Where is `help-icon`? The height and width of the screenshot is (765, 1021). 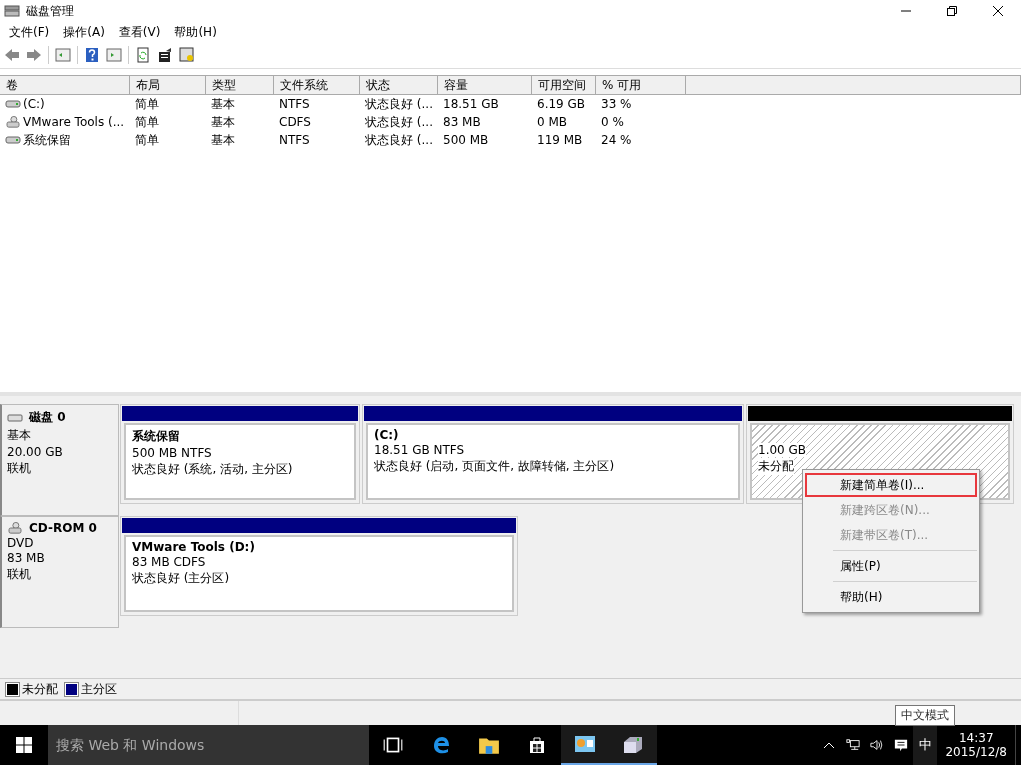
help-icon is located at coordinates (92, 55).